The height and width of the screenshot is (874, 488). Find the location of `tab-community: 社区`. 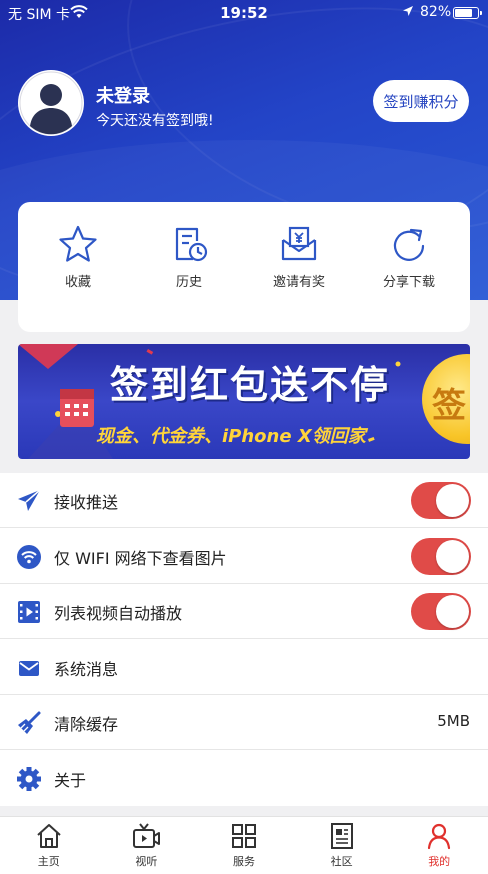

tab-community: 社区 is located at coordinates (342, 845).